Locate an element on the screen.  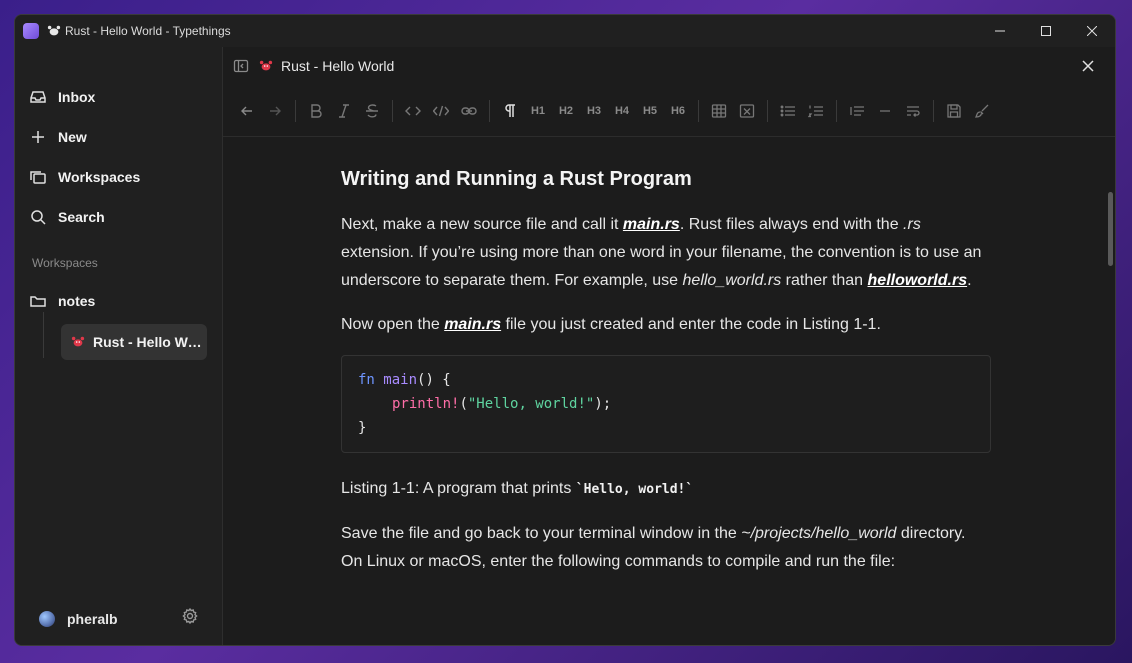
section-label-workspaces: Workspaces is located at coordinates (65, 263).